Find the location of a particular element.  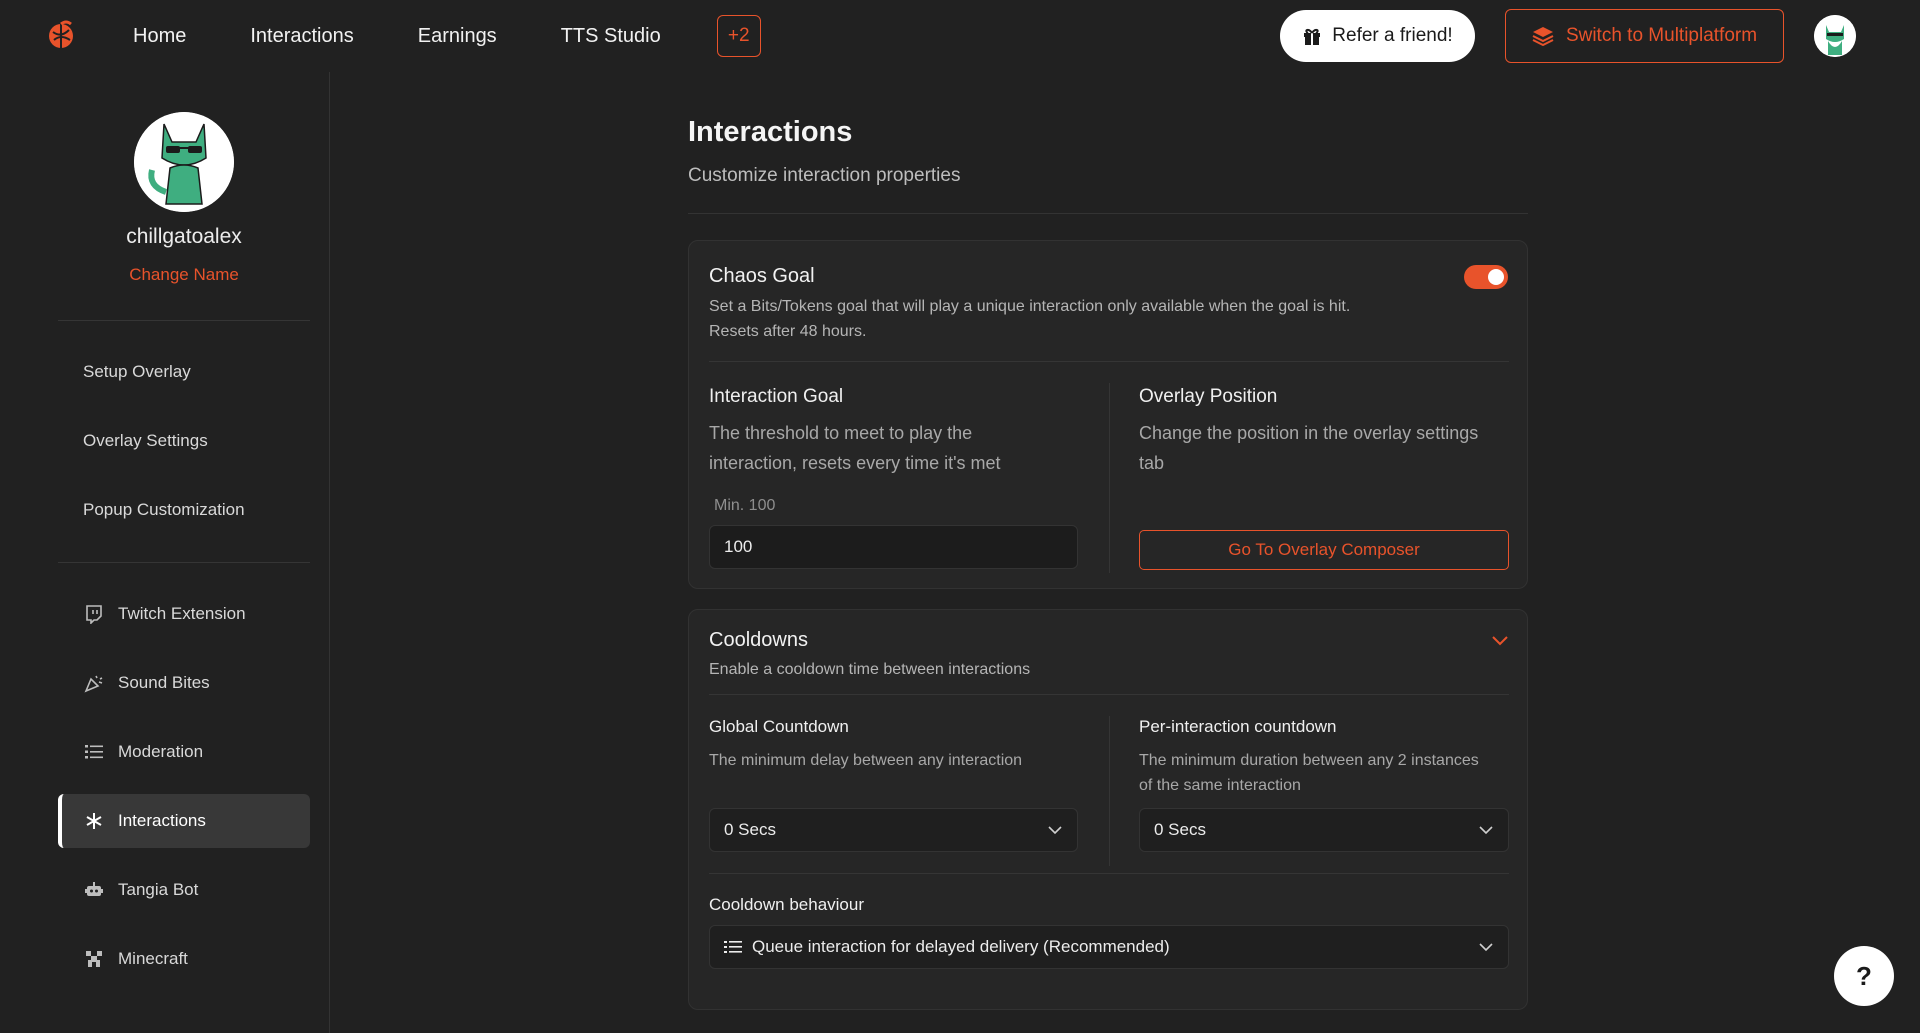

header-divider is located at coordinates (1108, 213).